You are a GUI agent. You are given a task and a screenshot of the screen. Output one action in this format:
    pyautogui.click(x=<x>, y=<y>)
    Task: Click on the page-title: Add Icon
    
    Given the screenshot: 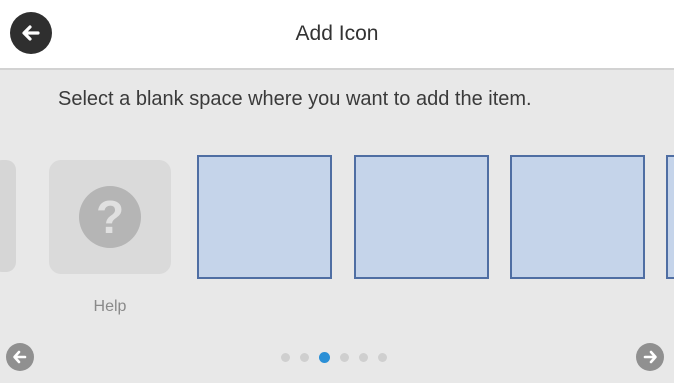 What is the action you would take?
    pyautogui.click(x=337, y=33)
    